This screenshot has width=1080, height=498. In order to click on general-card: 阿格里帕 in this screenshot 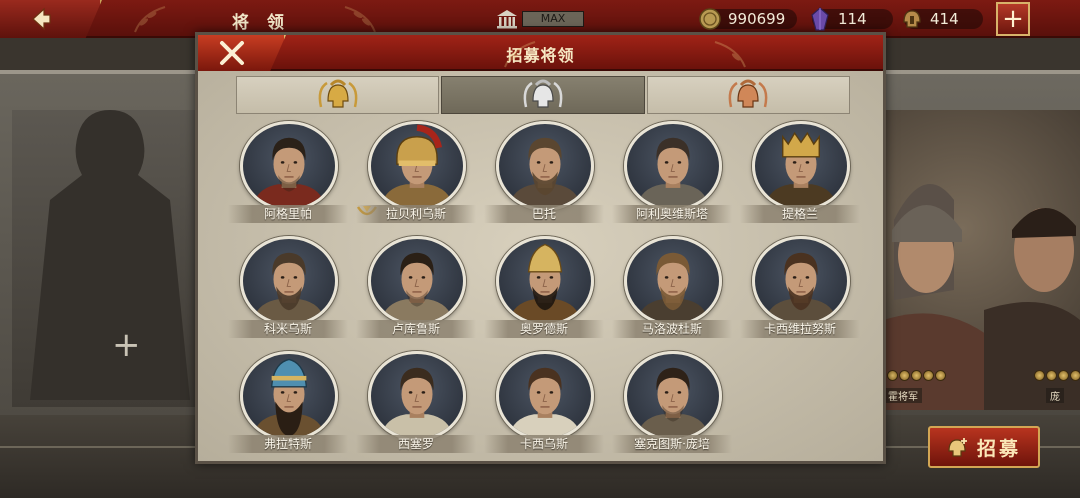, I will do `click(288, 175)`.